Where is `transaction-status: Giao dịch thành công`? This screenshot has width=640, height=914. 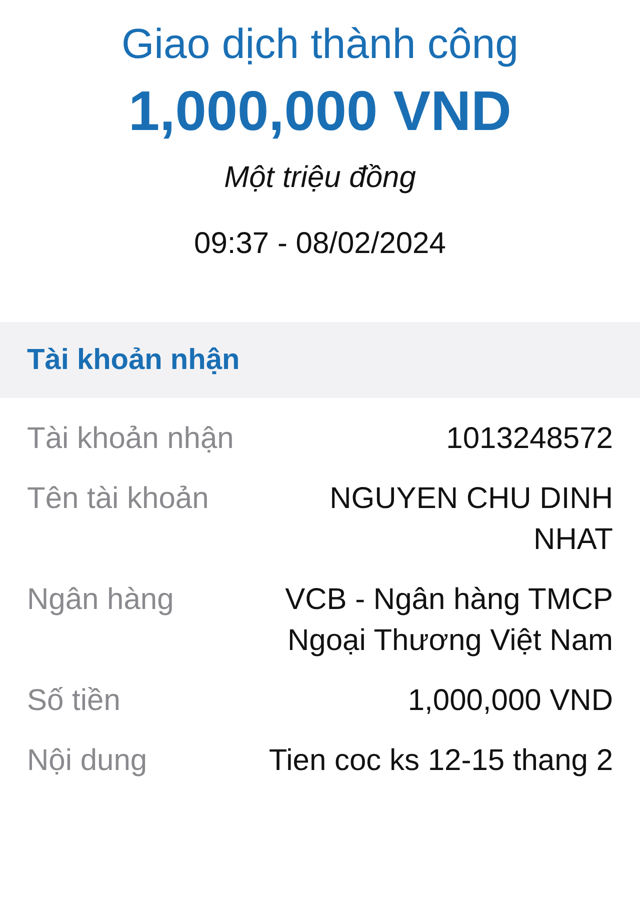
transaction-status: Giao dịch thành công is located at coordinates (320, 44).